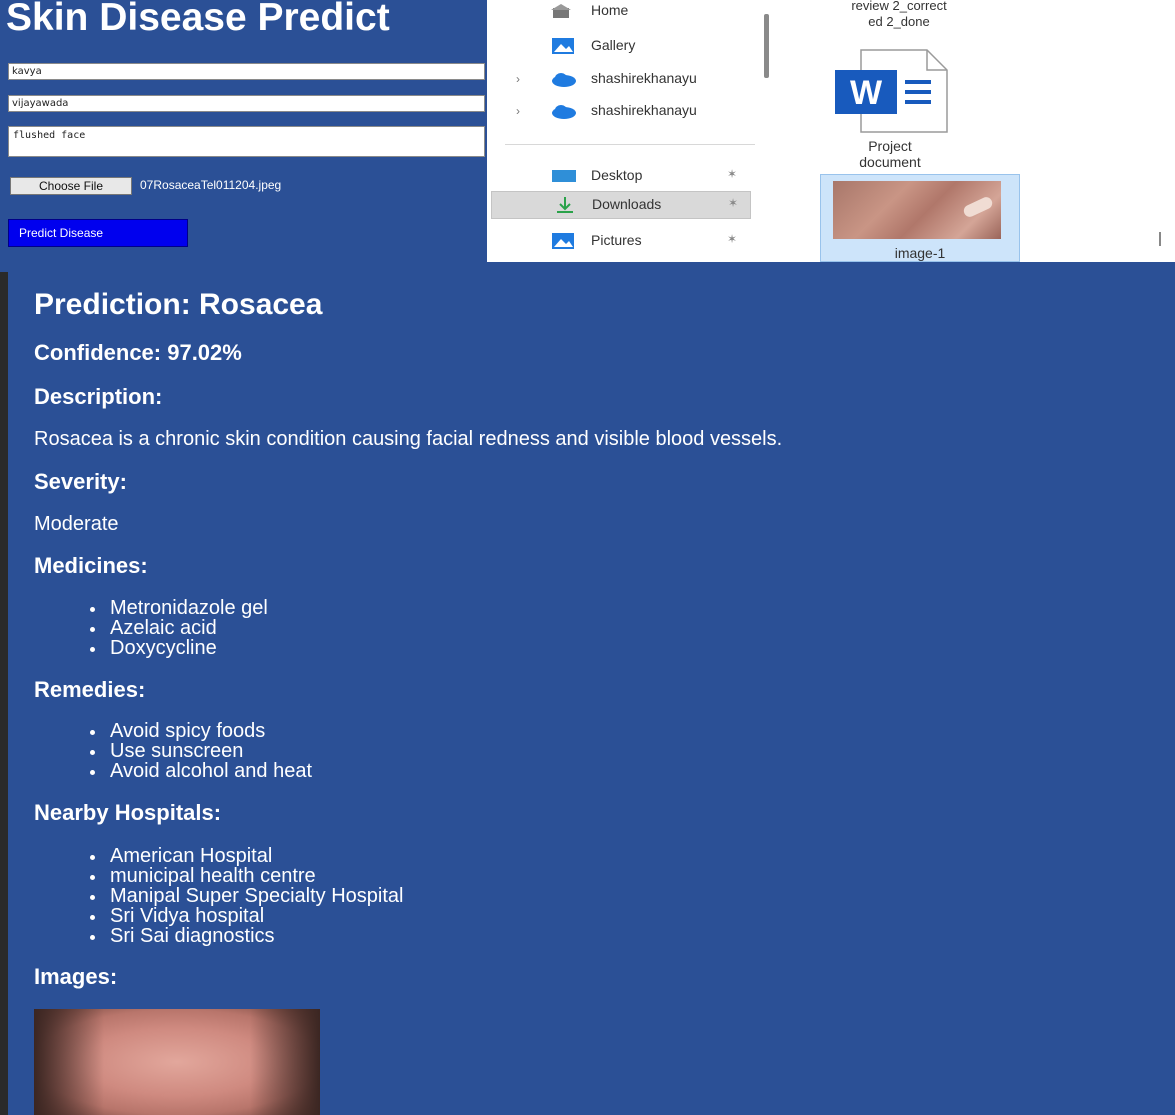  What do you see at coordinates (890, 146) in the screenshot?
I see `doc-caption-line1: Project` at bounding box center [890, 146].